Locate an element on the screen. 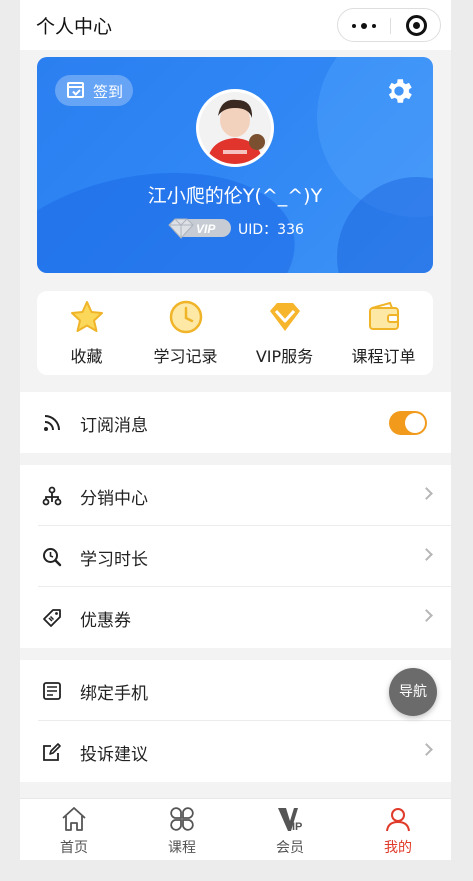 The image size is (473, 881). quick-item-orders: 课程订单 is located at coordinates (383, 333).